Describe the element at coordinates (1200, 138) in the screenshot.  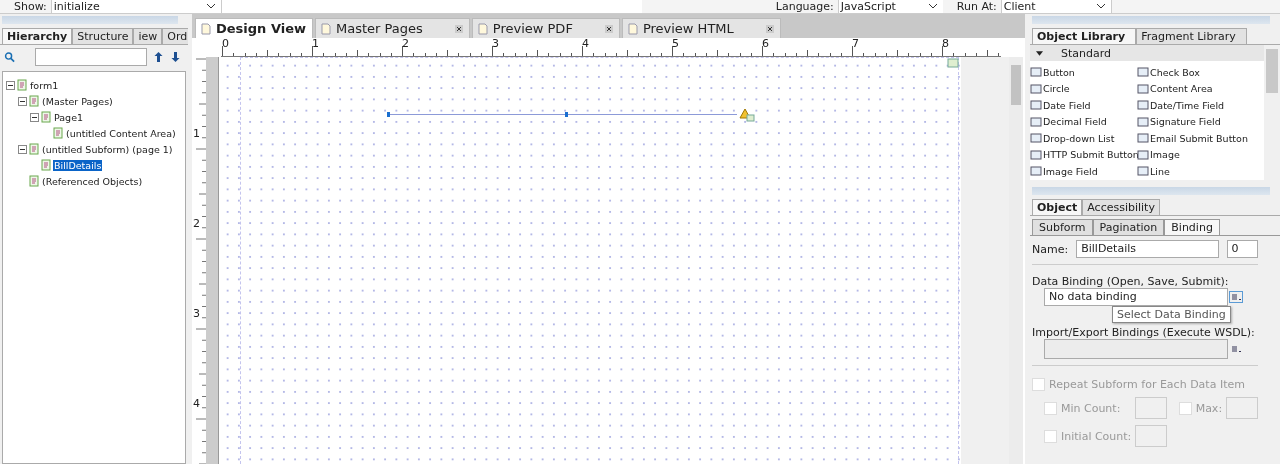
I see `library-item: Email Submit Button` at that location.